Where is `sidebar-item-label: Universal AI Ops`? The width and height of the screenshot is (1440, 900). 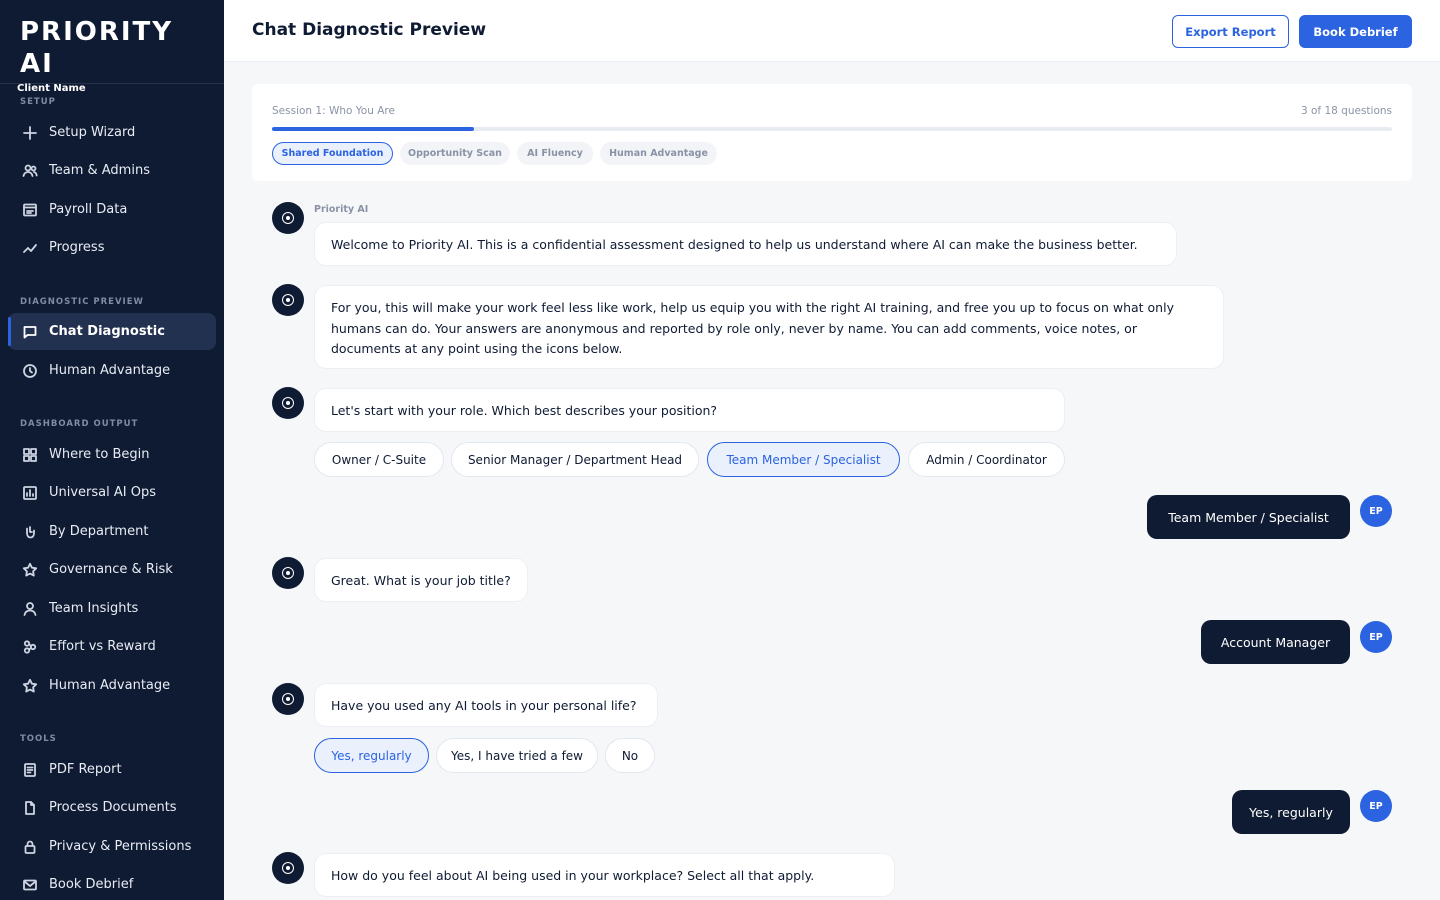 sidebar-item-label: Universal AI Ops is located at coordinates (103, 492).